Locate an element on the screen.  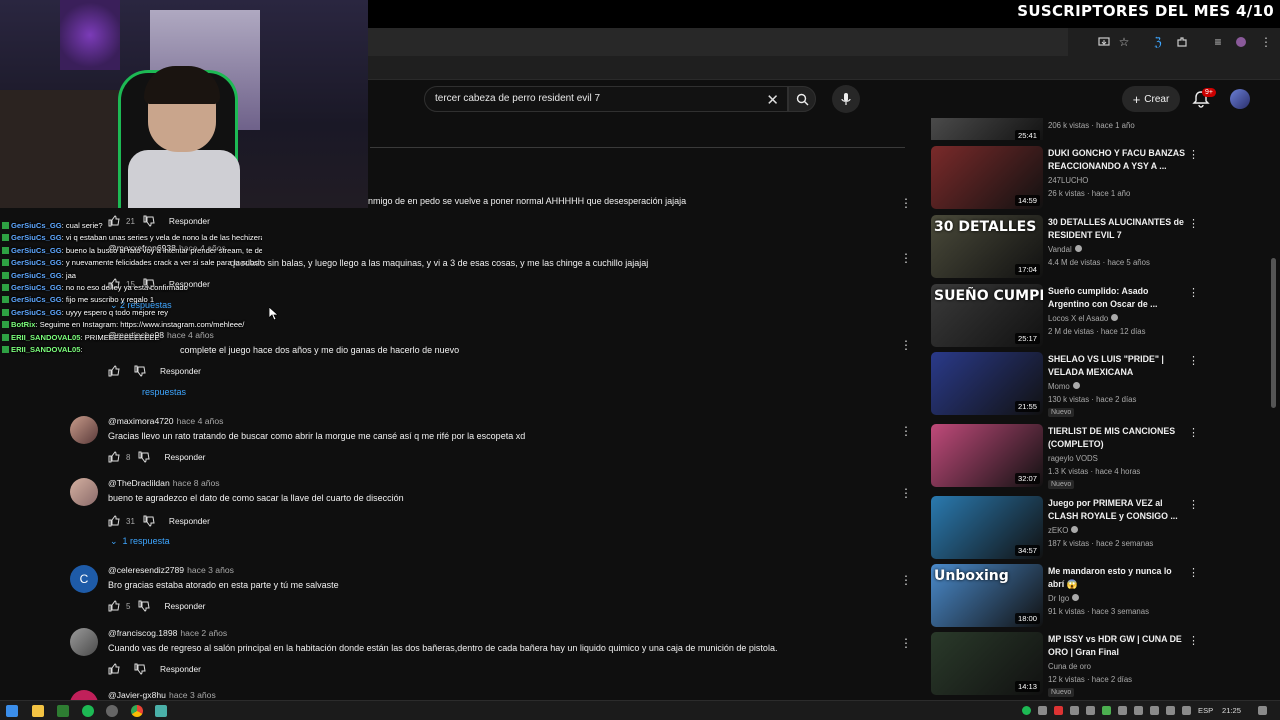
video-channel: Dr Igo is located at coordinates (1064, 598).